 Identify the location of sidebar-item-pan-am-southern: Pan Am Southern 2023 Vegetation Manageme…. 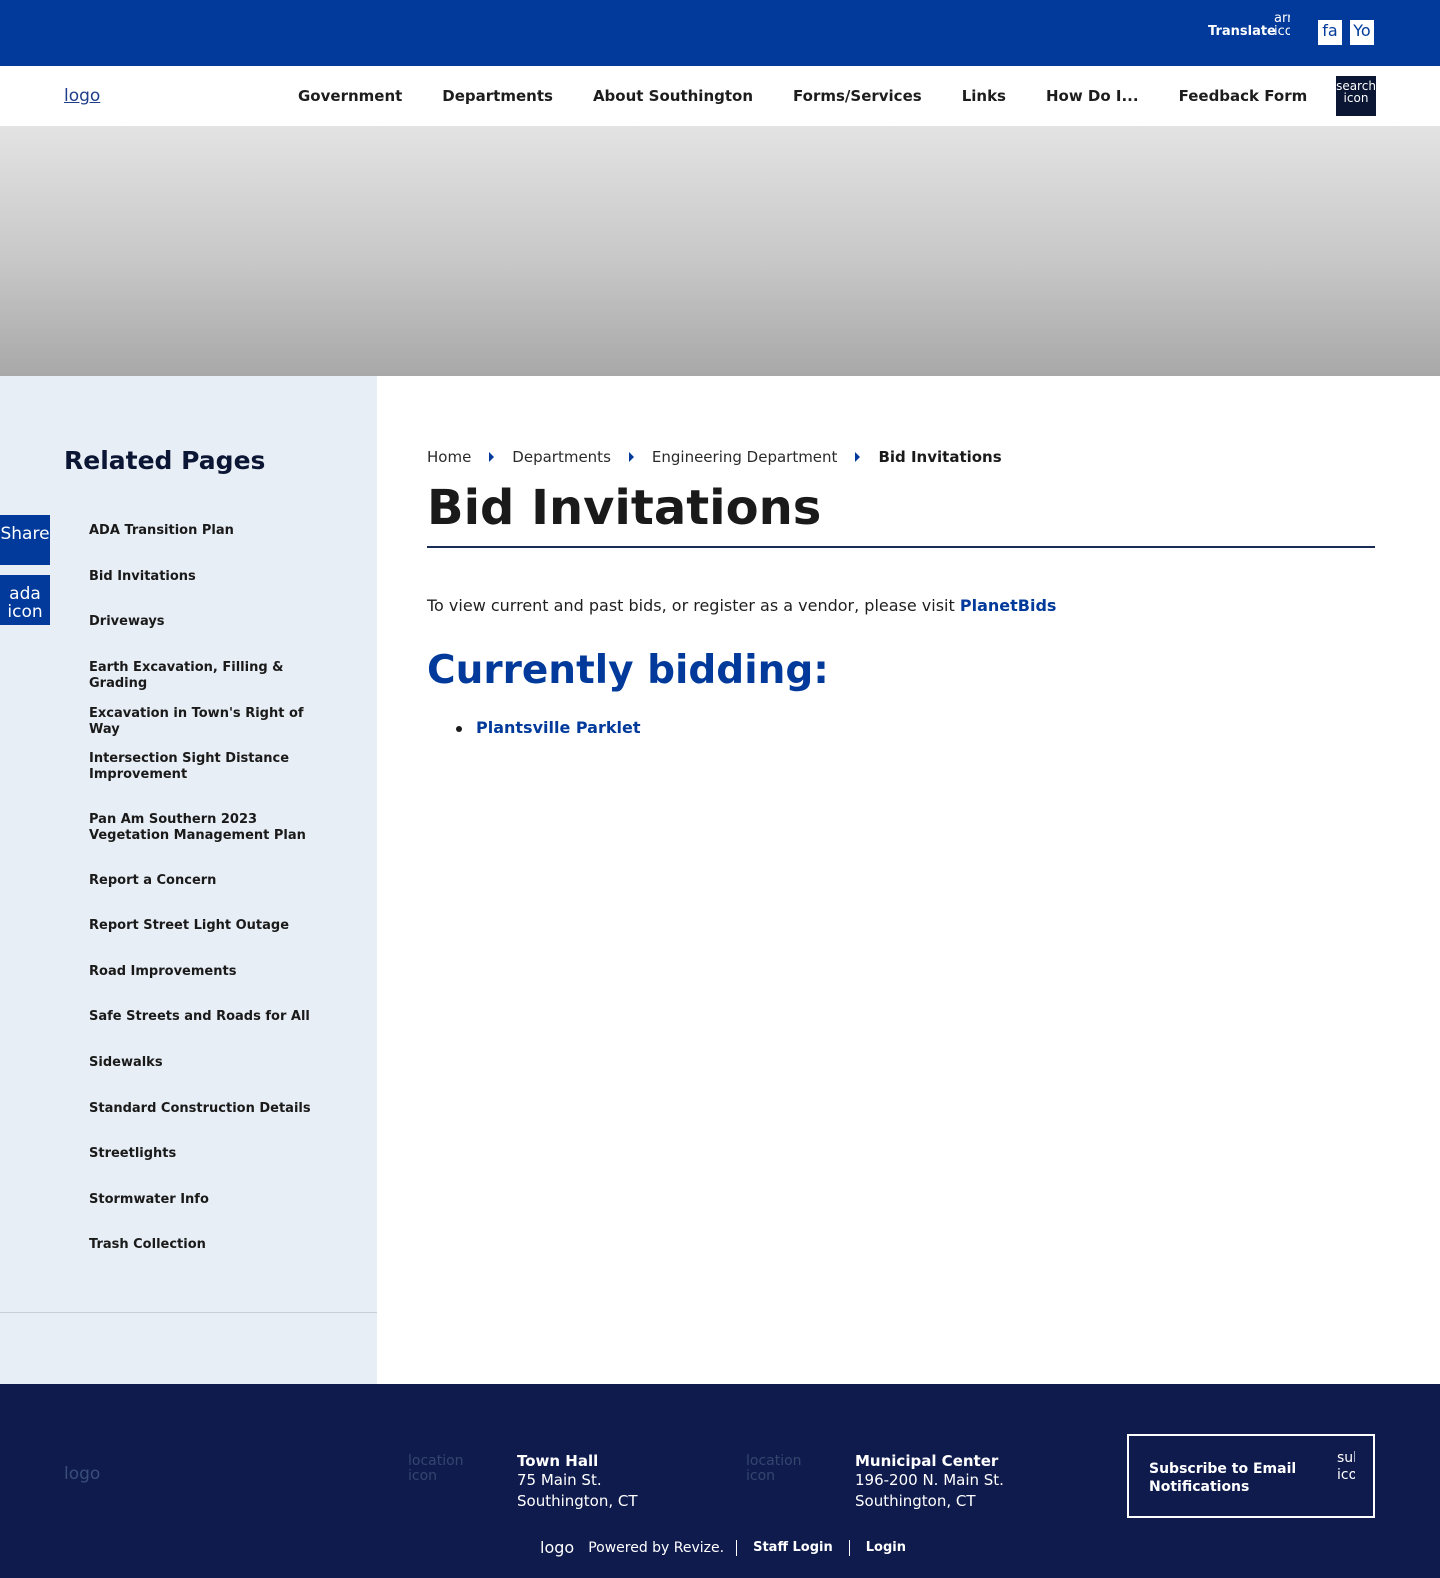
(209, 828).